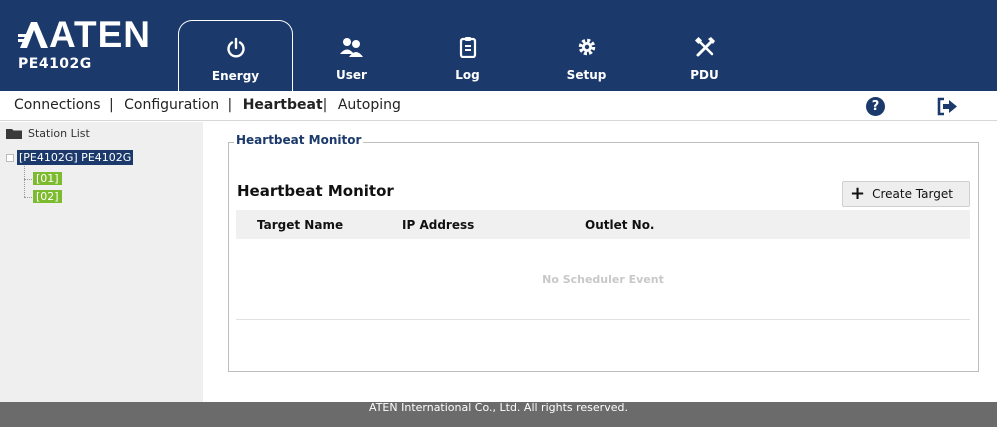 This screenshot has height=427, width=997. Describe the element at coordinates (283, 105) in the screenshot. I see `subnav-heartbeat: Heartbeat` at that location.